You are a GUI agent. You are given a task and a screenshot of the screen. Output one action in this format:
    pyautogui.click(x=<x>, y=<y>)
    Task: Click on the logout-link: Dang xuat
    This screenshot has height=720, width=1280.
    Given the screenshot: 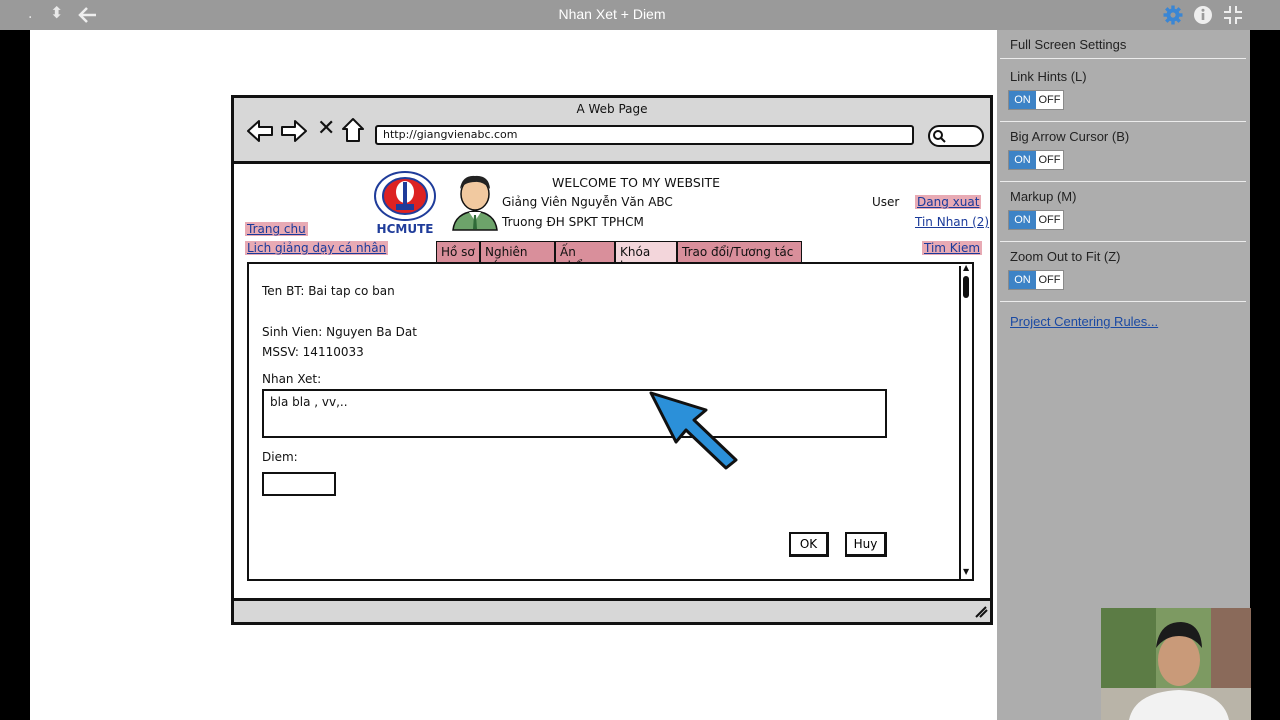 What is the action you would take?
    pyautogui.click(x=948, y=202)
    